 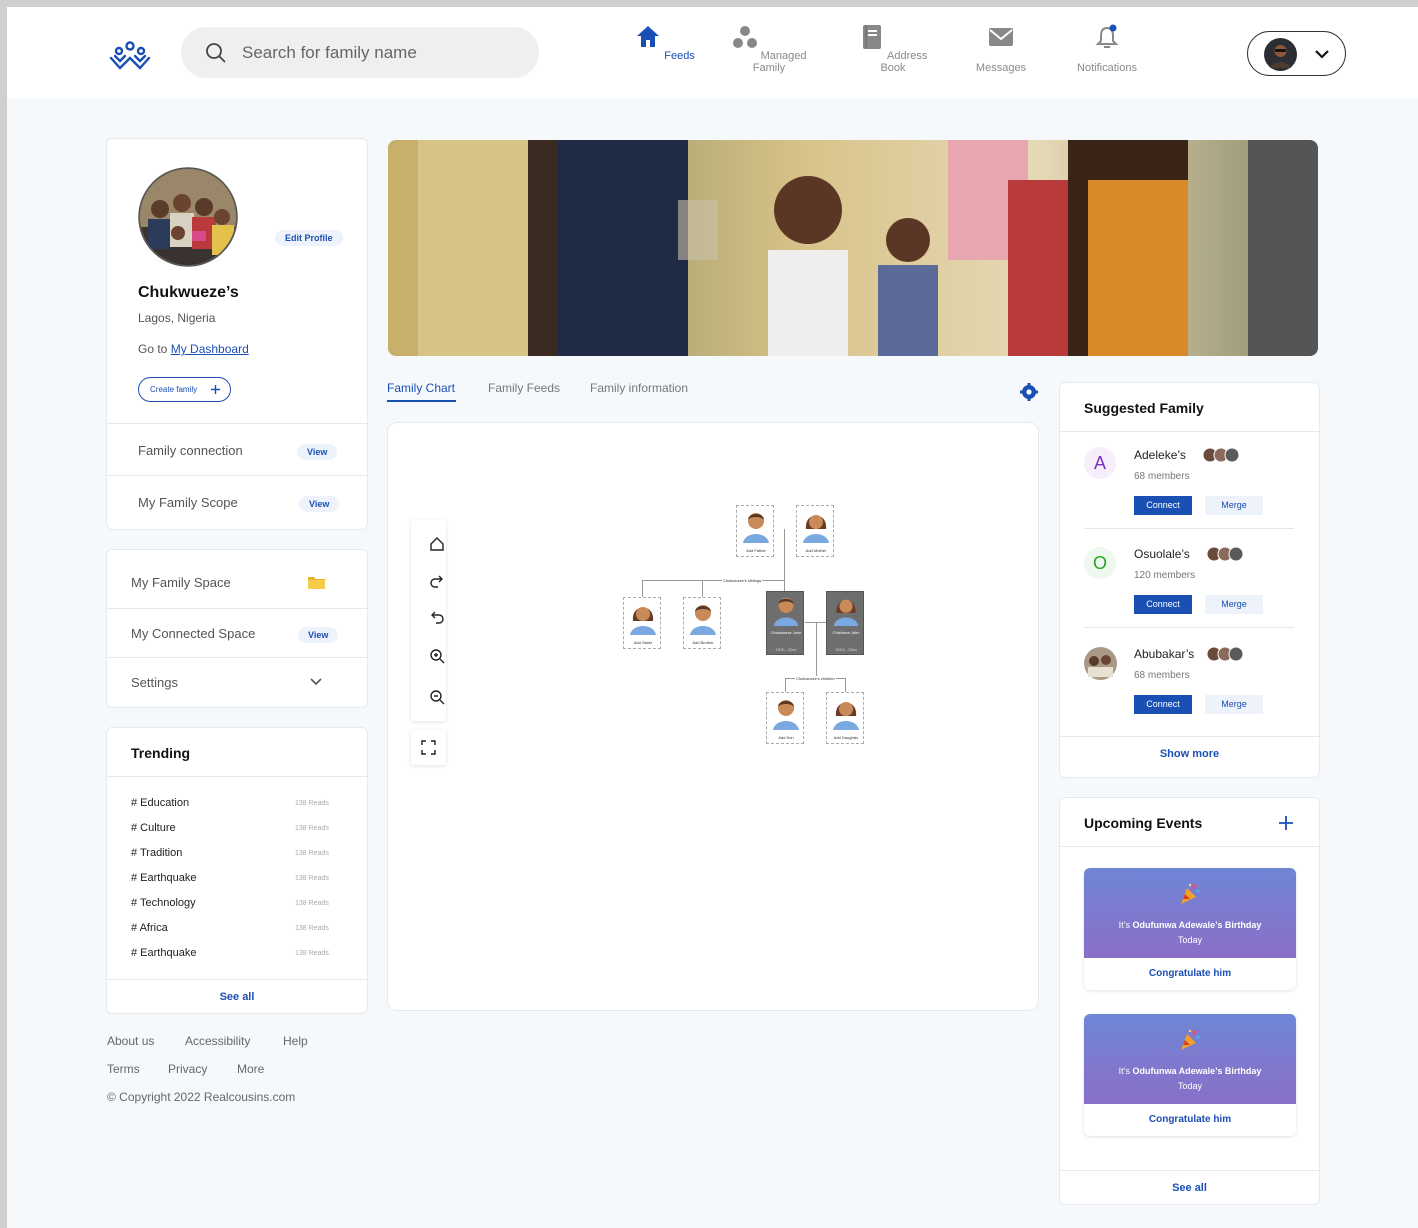 I want to click on suggested-family-name: Abubakar’s, so click(x=1164, y=654).